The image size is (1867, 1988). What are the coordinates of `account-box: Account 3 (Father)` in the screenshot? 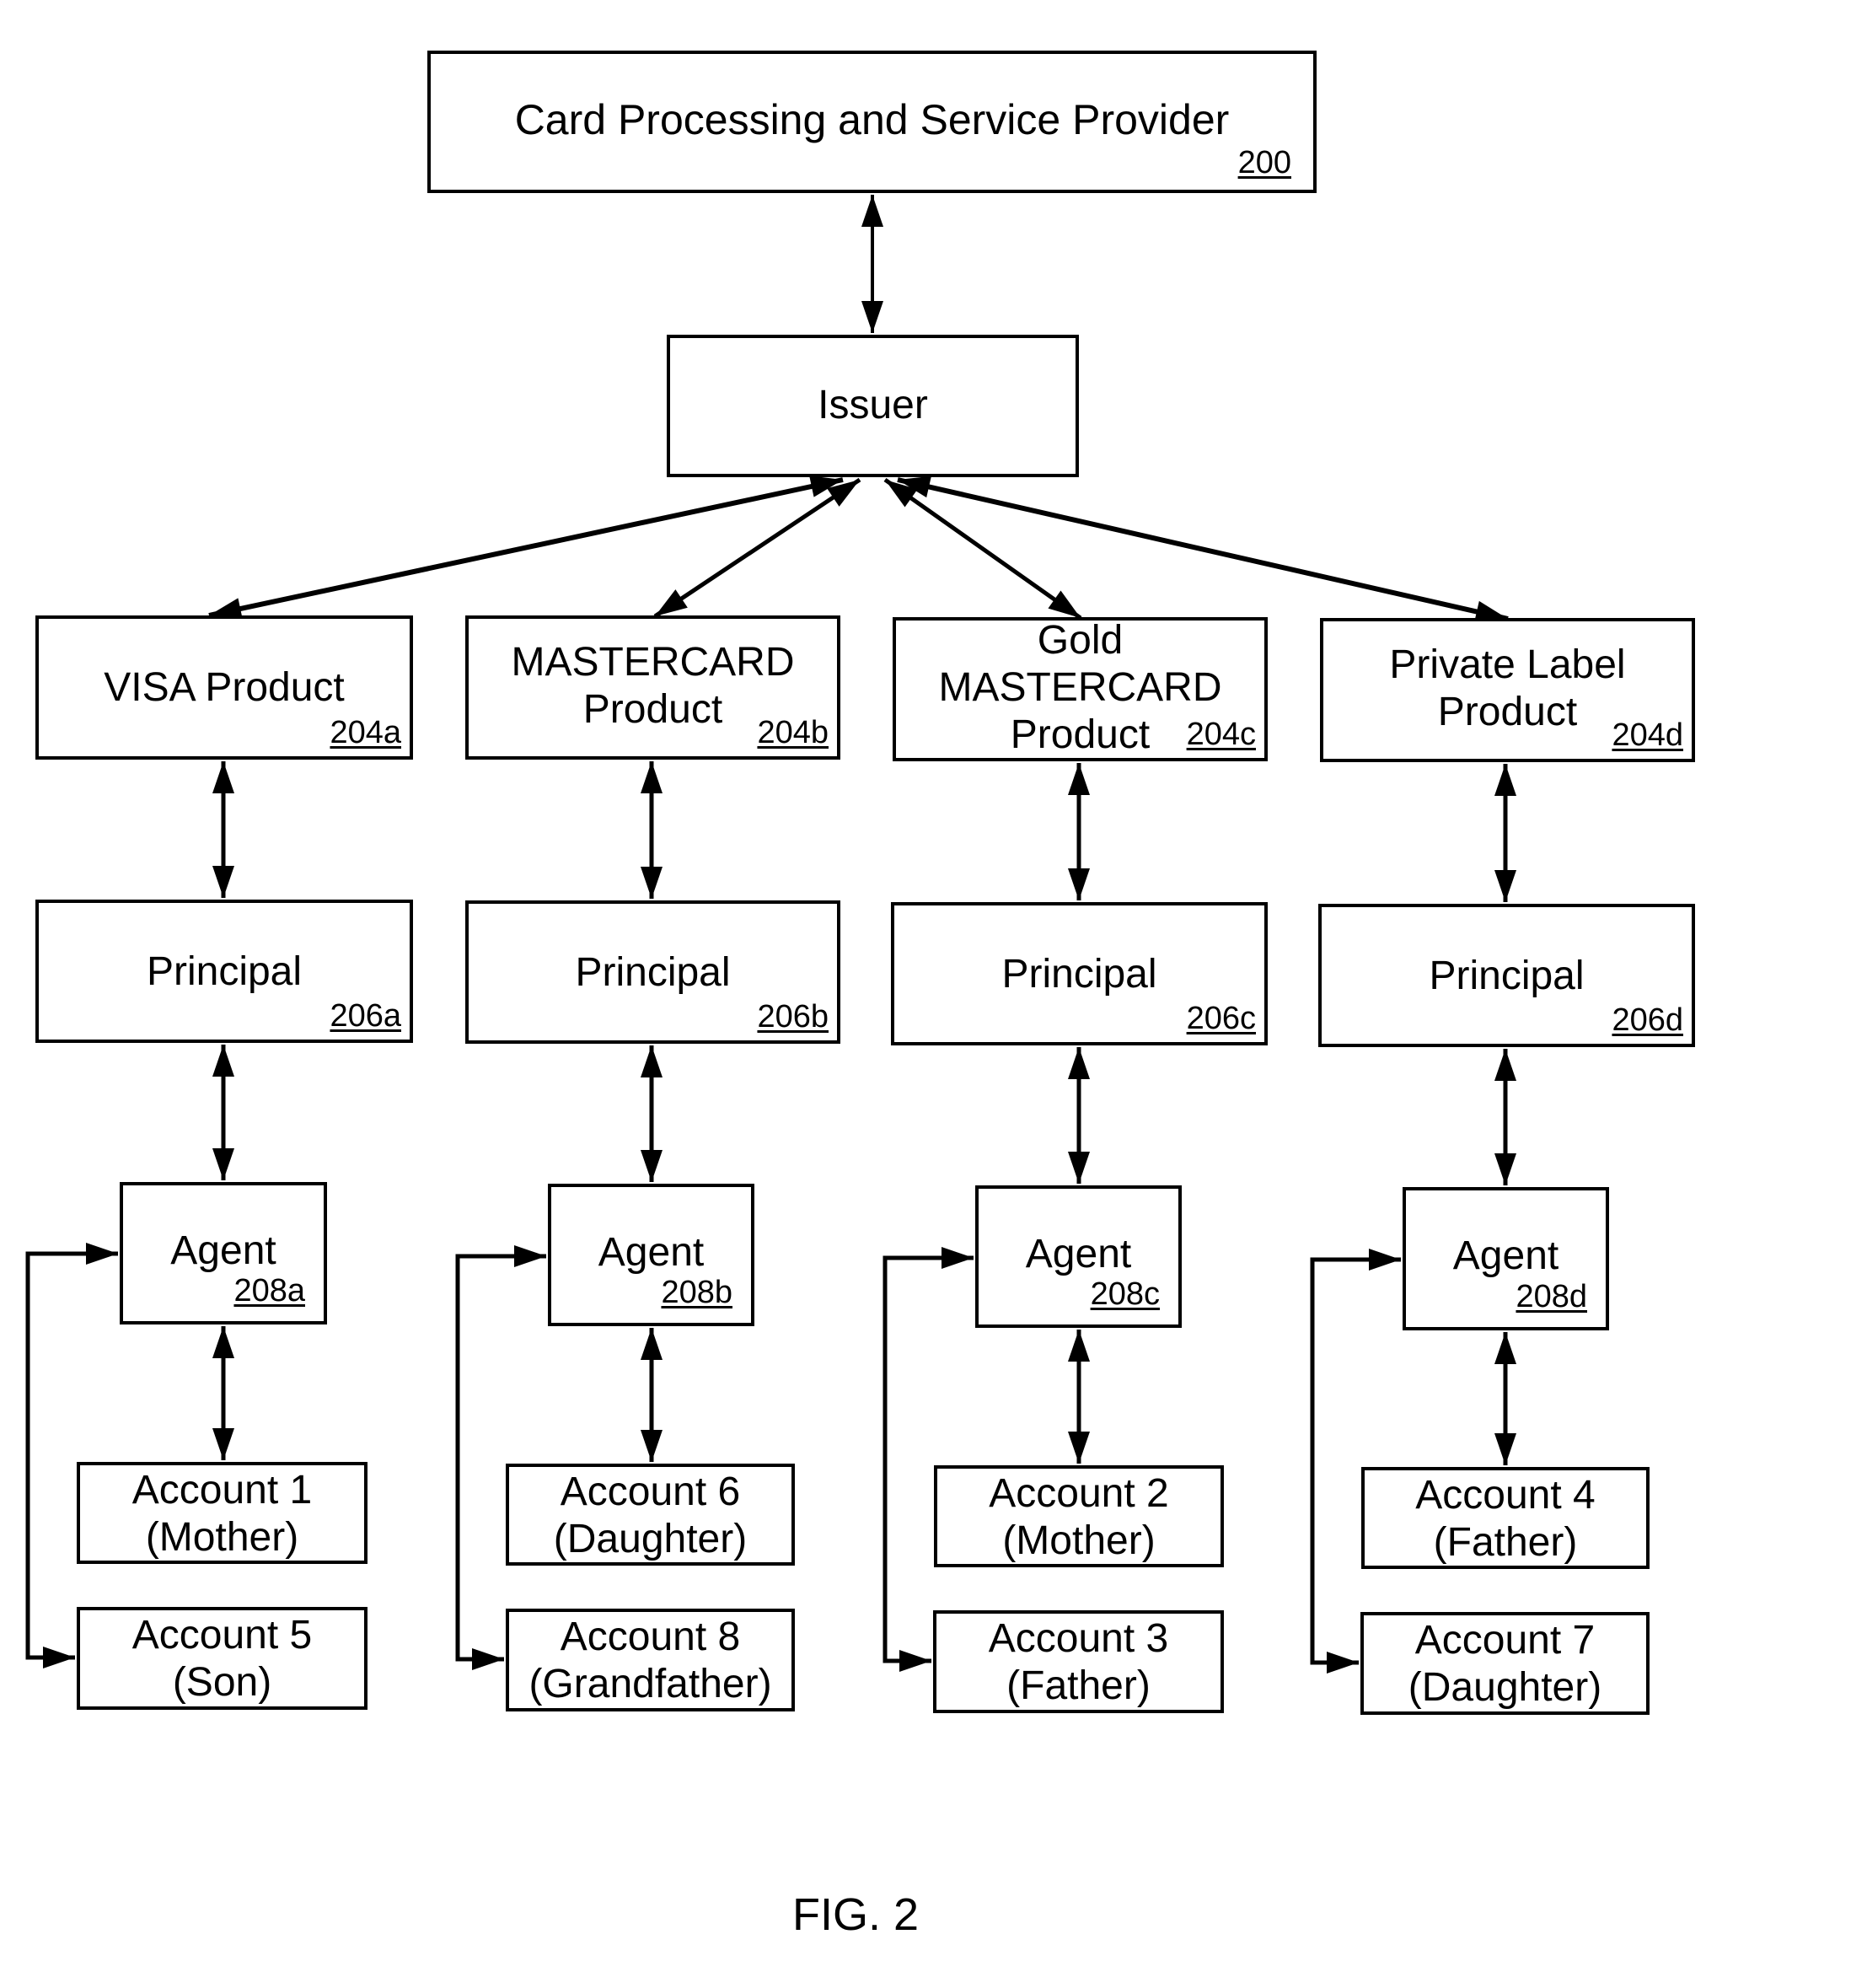 It's located at (1078, 1661).